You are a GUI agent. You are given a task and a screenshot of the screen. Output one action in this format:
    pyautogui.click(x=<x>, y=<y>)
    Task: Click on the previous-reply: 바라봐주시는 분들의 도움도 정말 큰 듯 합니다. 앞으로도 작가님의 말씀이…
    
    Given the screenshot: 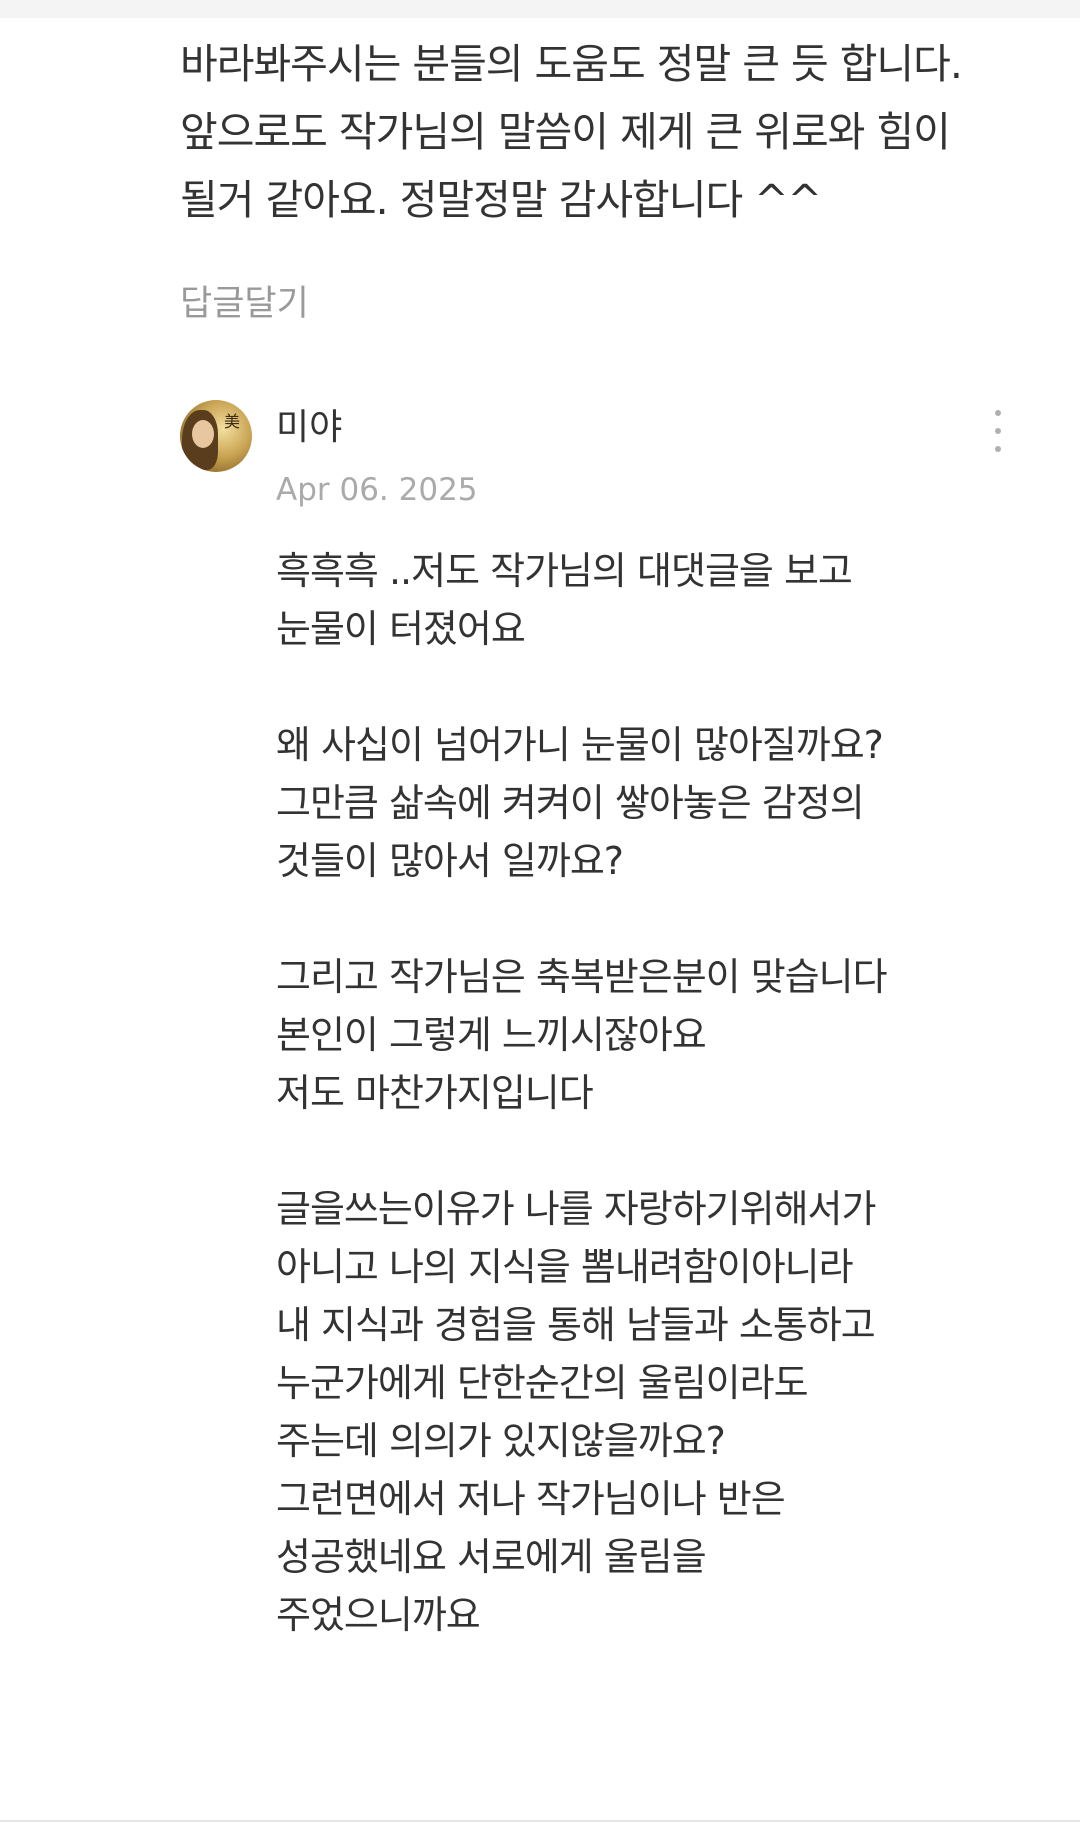 What is the action you would take?
    pyautogui.click(x=610, y=178)
    